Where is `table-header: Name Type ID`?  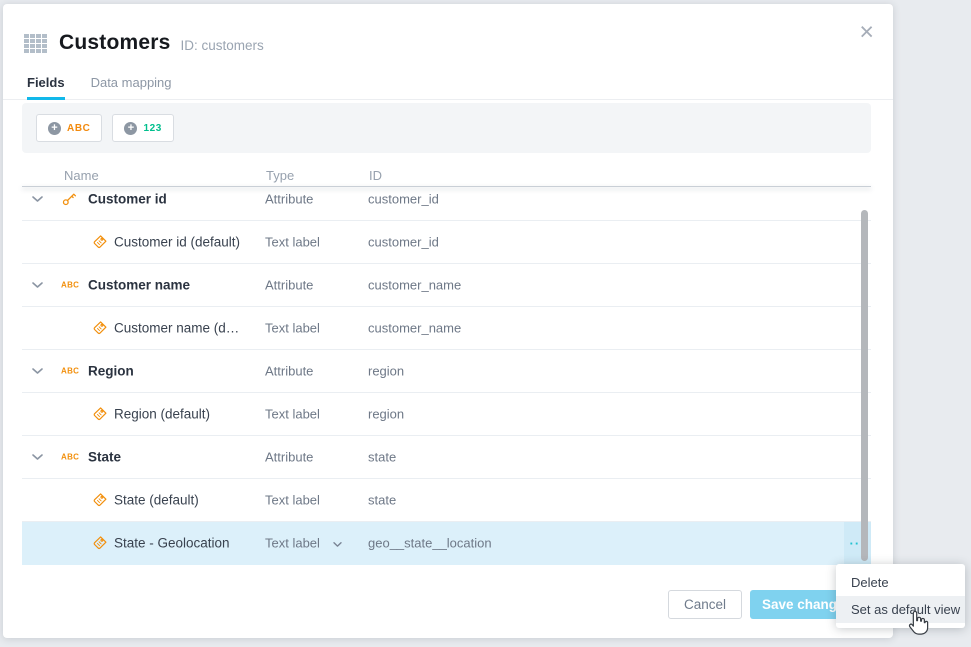 table-header: Name Type ID is located at coordinates (446, 177).